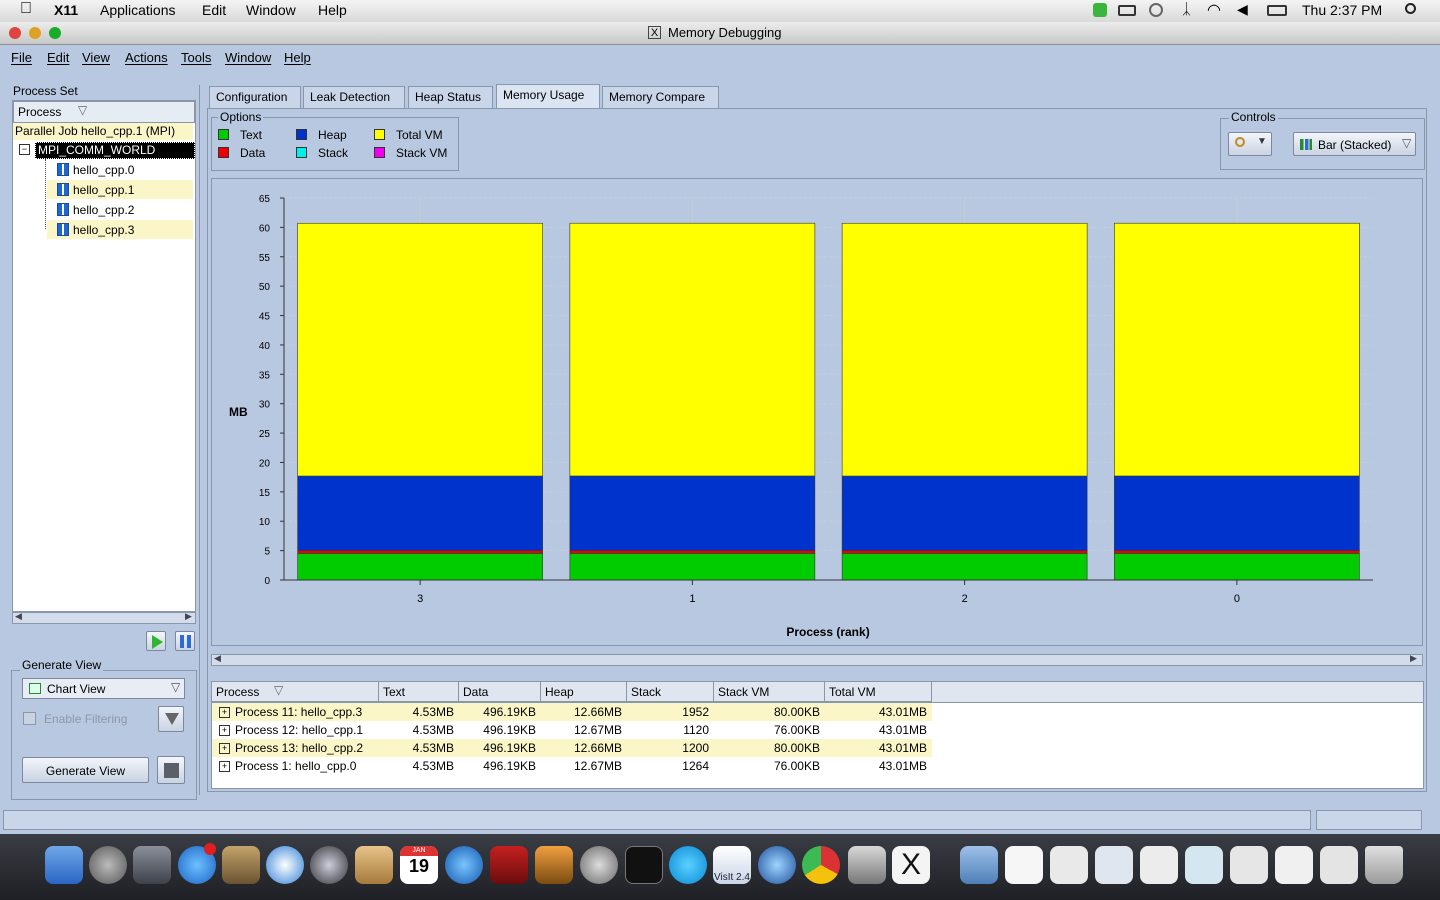  I want to click on column-header: Text, so click(419, 692).